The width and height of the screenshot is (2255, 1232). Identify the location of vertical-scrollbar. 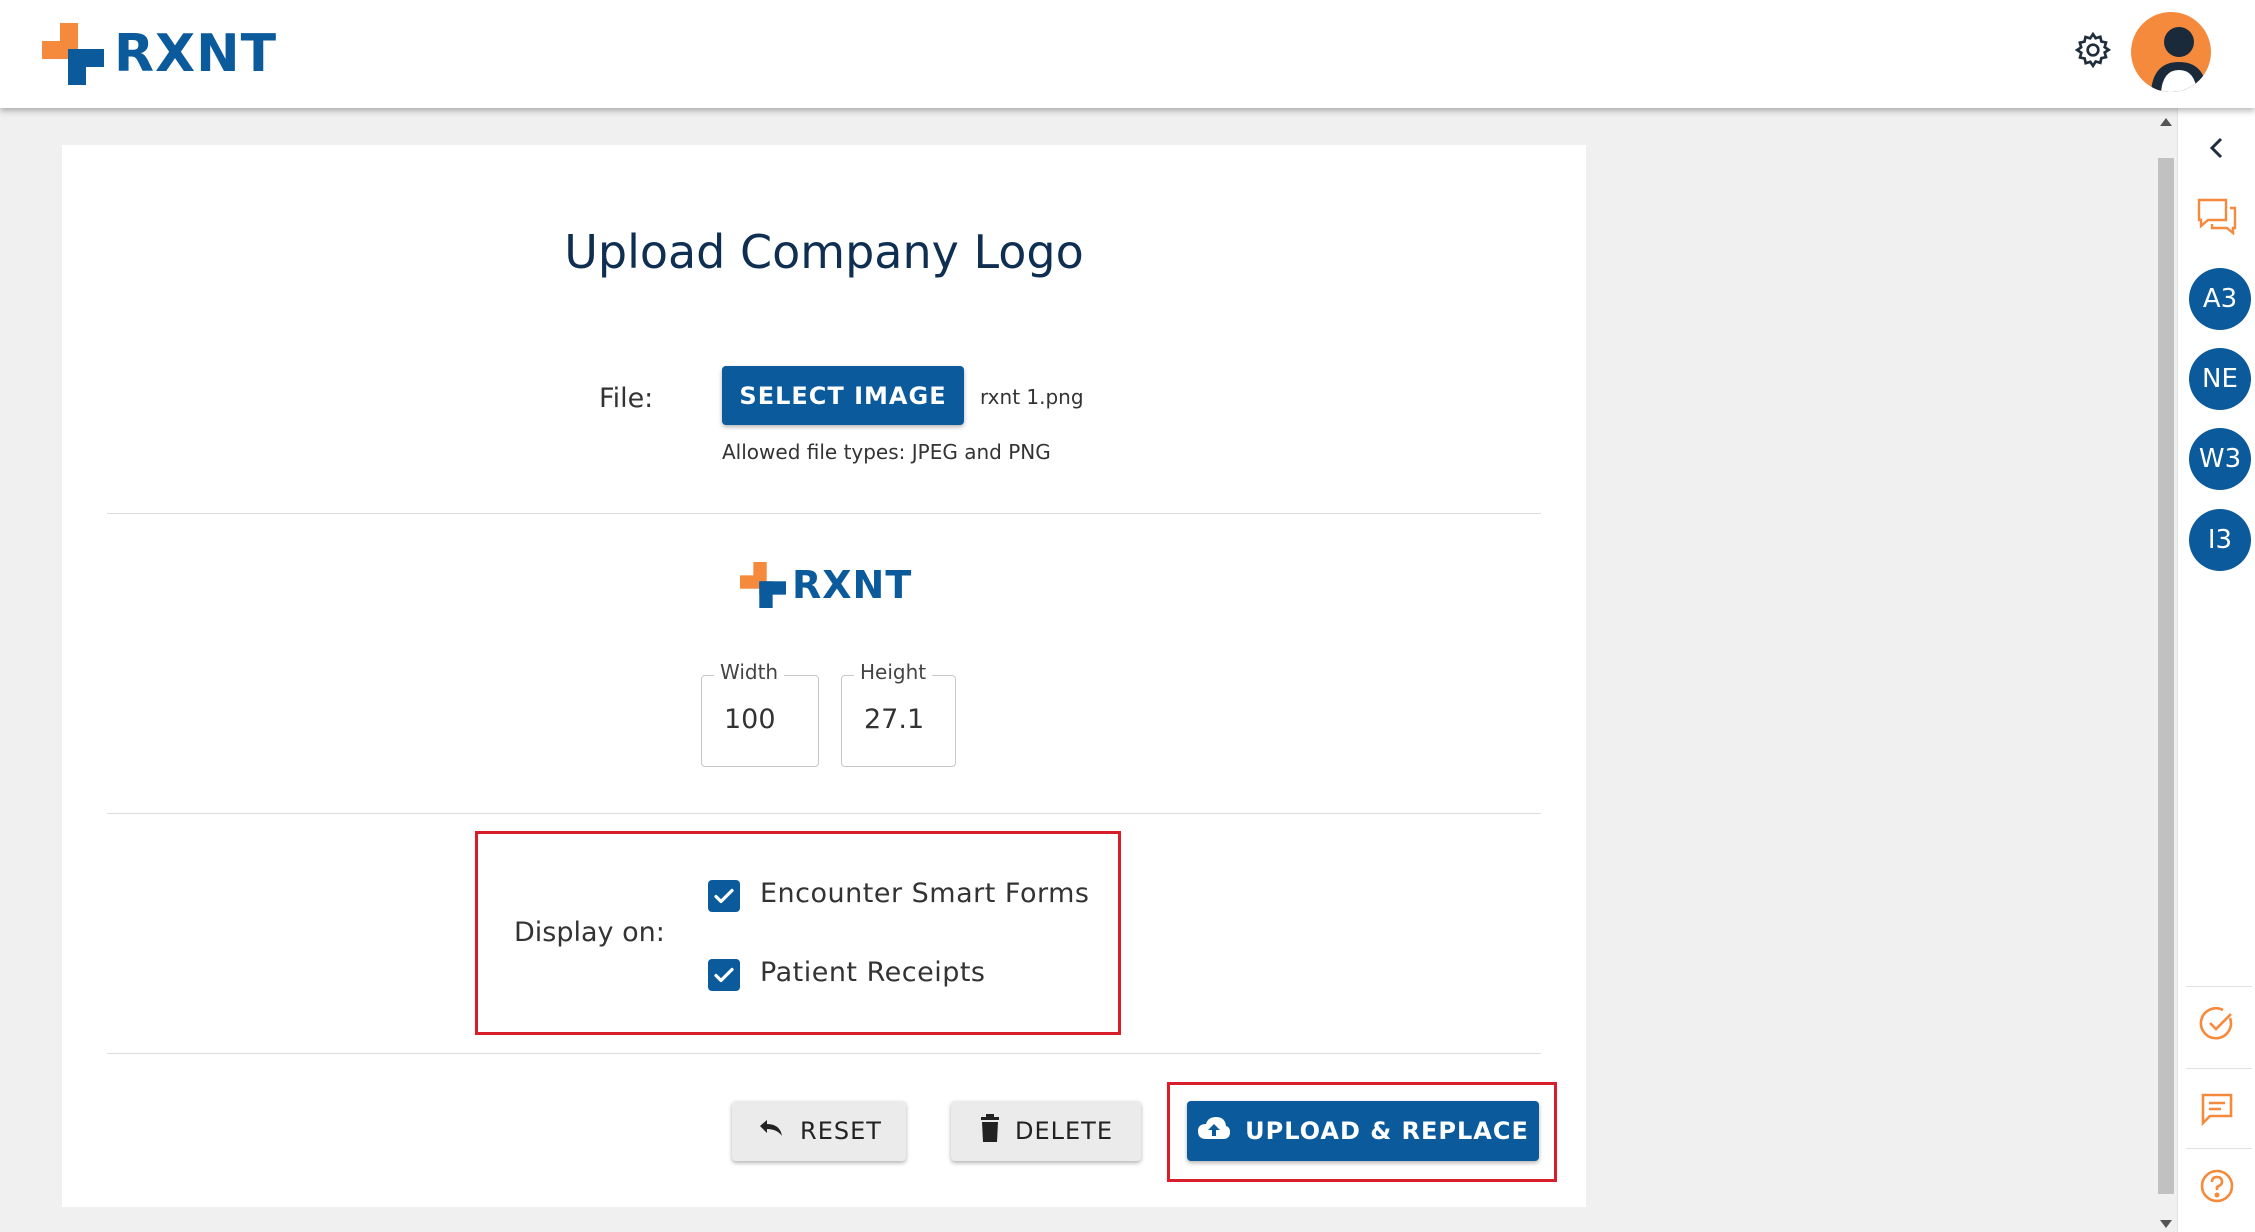
(2166, 670).